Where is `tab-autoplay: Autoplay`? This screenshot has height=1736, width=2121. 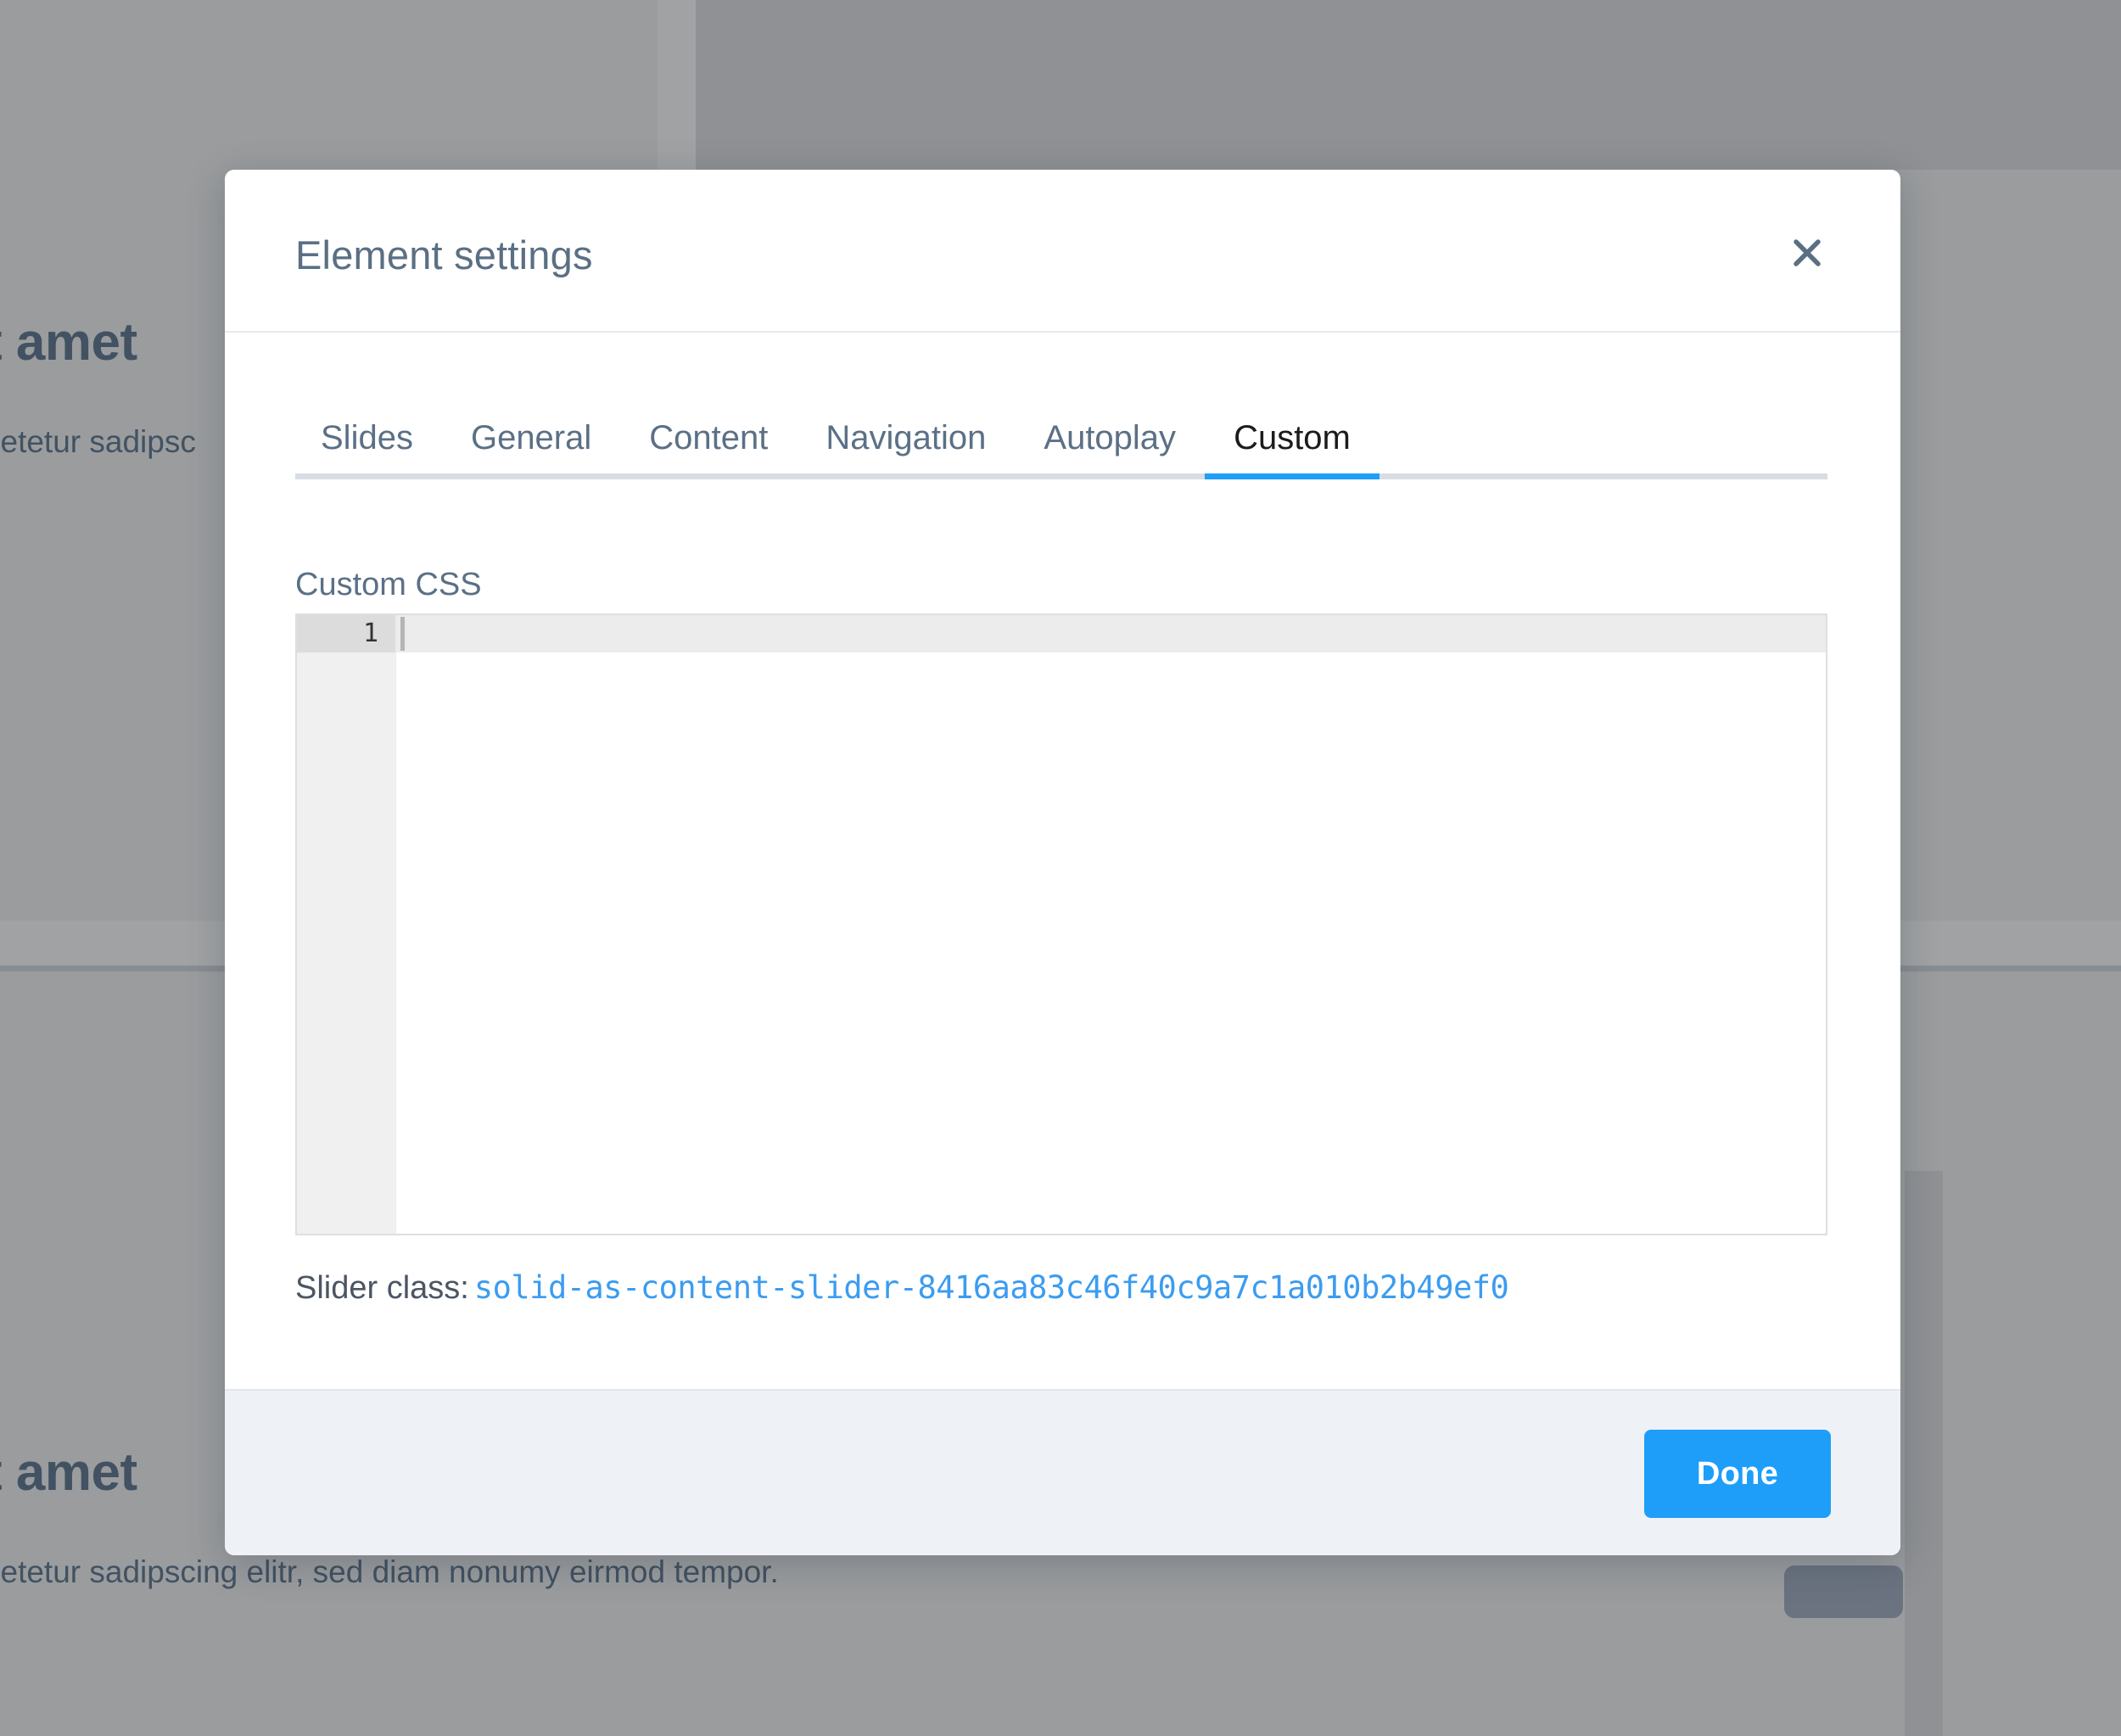 tab-autoplay: Autoplay is located at coordinates (1110, 447).